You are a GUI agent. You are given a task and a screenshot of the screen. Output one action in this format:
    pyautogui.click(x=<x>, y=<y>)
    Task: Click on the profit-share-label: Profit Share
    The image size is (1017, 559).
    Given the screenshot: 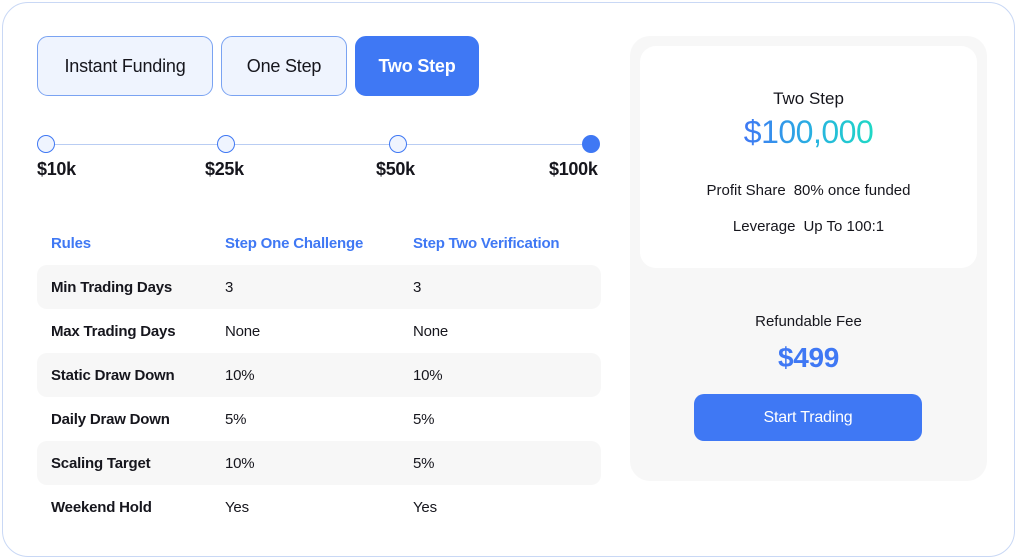 What is the action you would take?
    pyautogui.click(x=746, y=190)
    